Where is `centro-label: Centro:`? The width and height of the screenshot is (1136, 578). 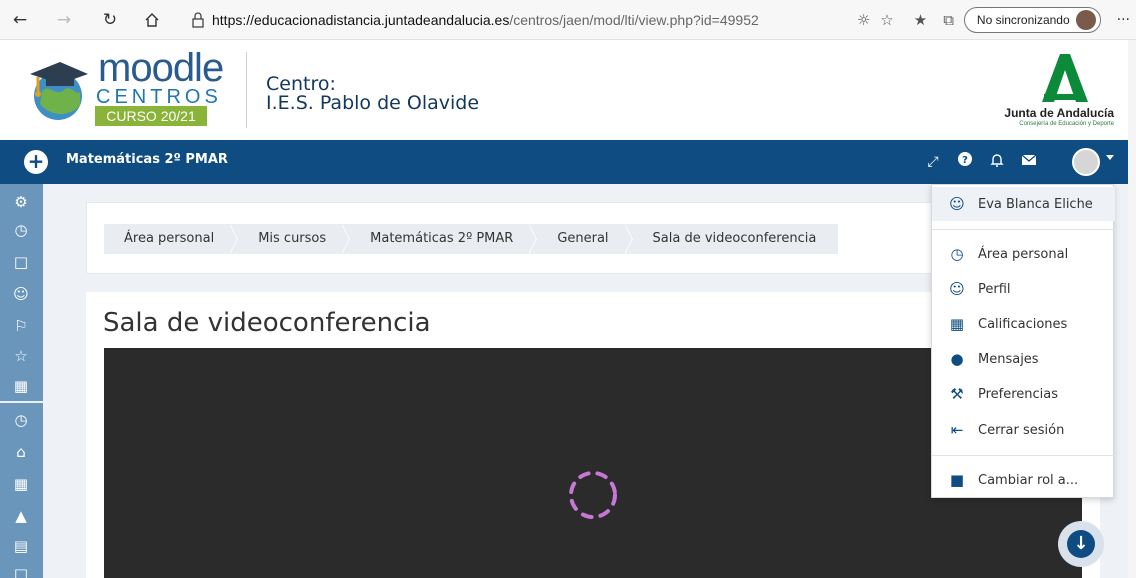 centro-label: Centro: is located at coordinates (301, 84).